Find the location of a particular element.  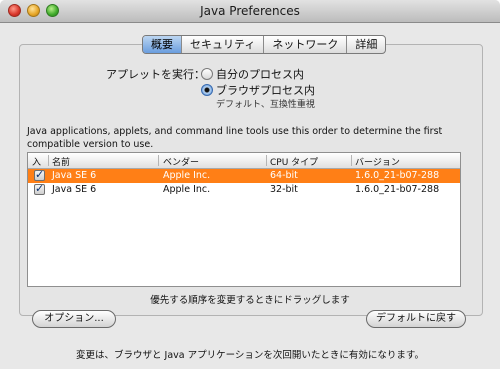

applet-run-label: アプレットを実行： is located at coordinates (155, 74).